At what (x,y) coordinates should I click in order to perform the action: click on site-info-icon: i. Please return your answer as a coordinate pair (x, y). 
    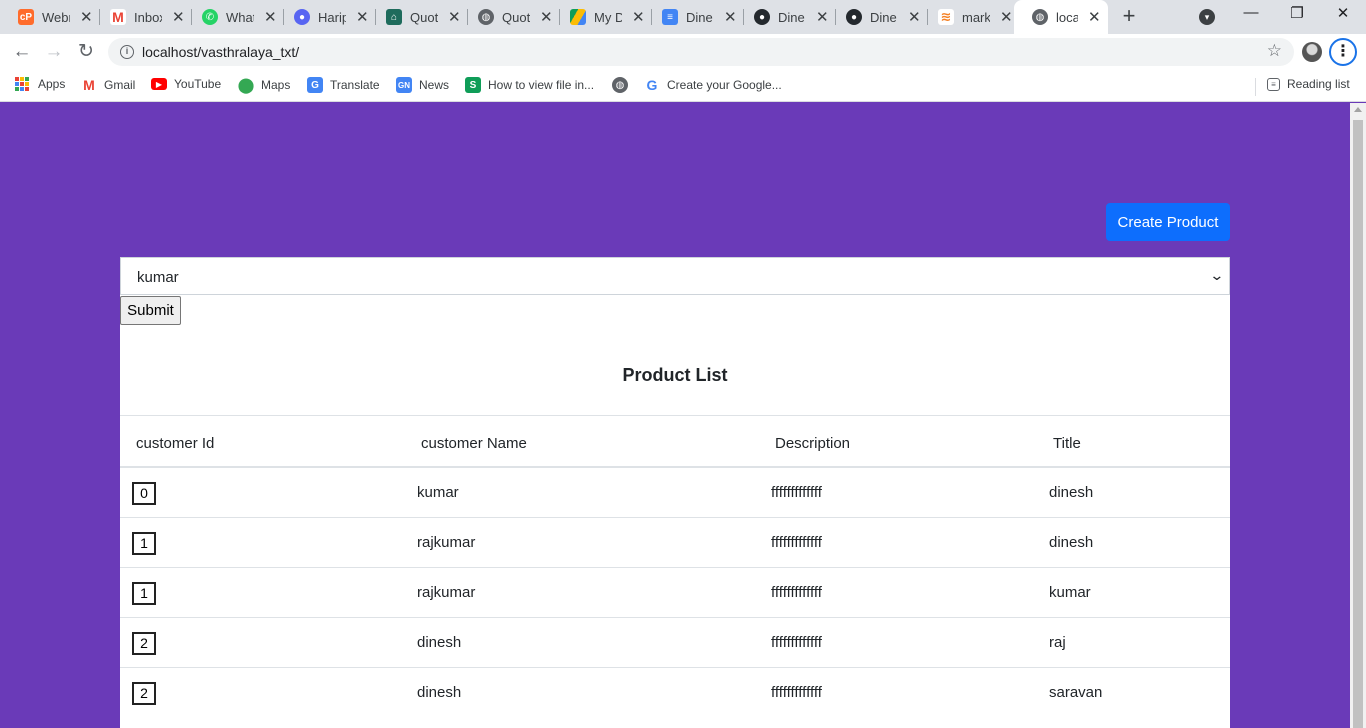
    Looking at the image, I should click on (127, 52).